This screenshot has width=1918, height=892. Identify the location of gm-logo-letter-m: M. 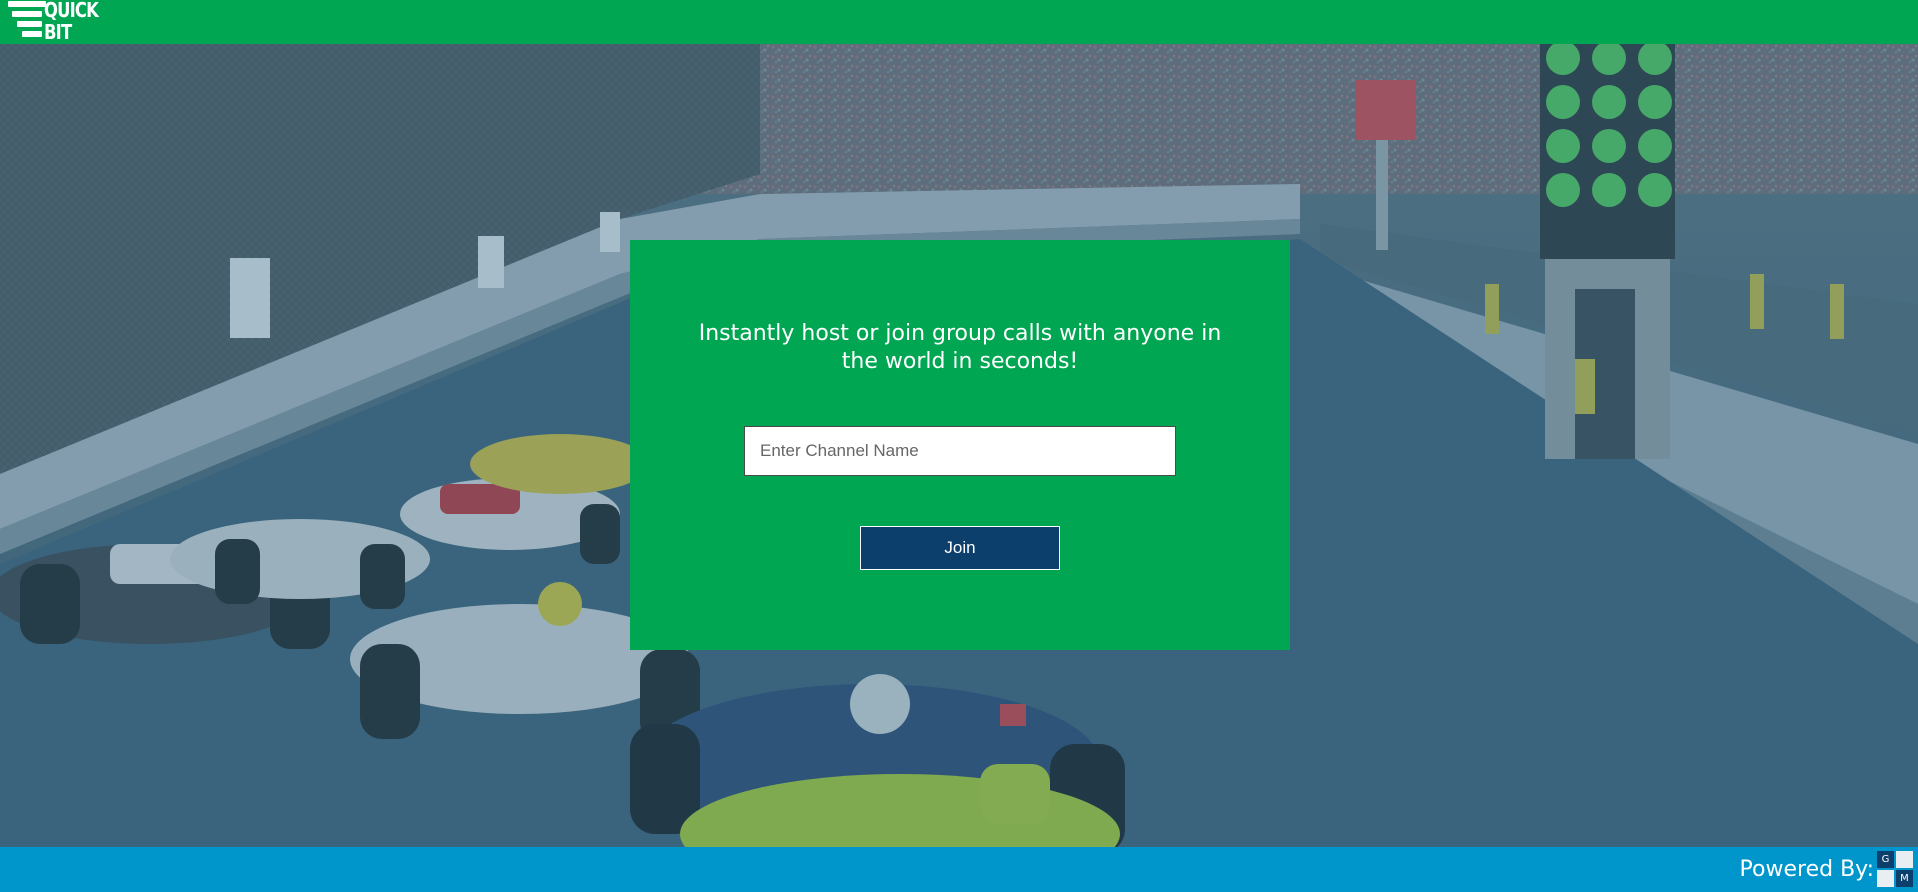
(1904, 878).